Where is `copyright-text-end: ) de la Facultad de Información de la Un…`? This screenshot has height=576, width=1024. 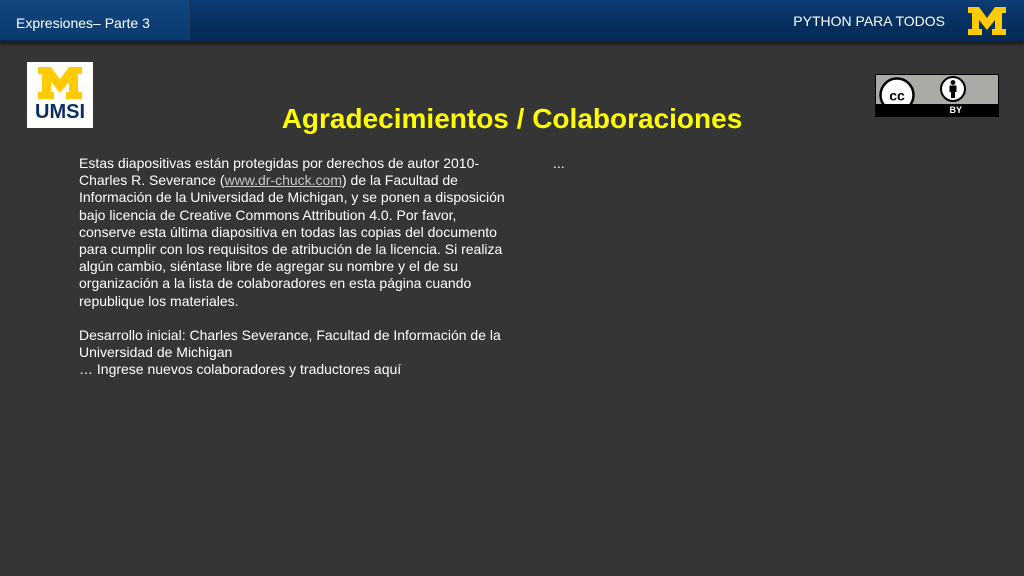 copyright-text-end: ) de la Facultad de Información de la Un… is located at coordinates (292, 240).